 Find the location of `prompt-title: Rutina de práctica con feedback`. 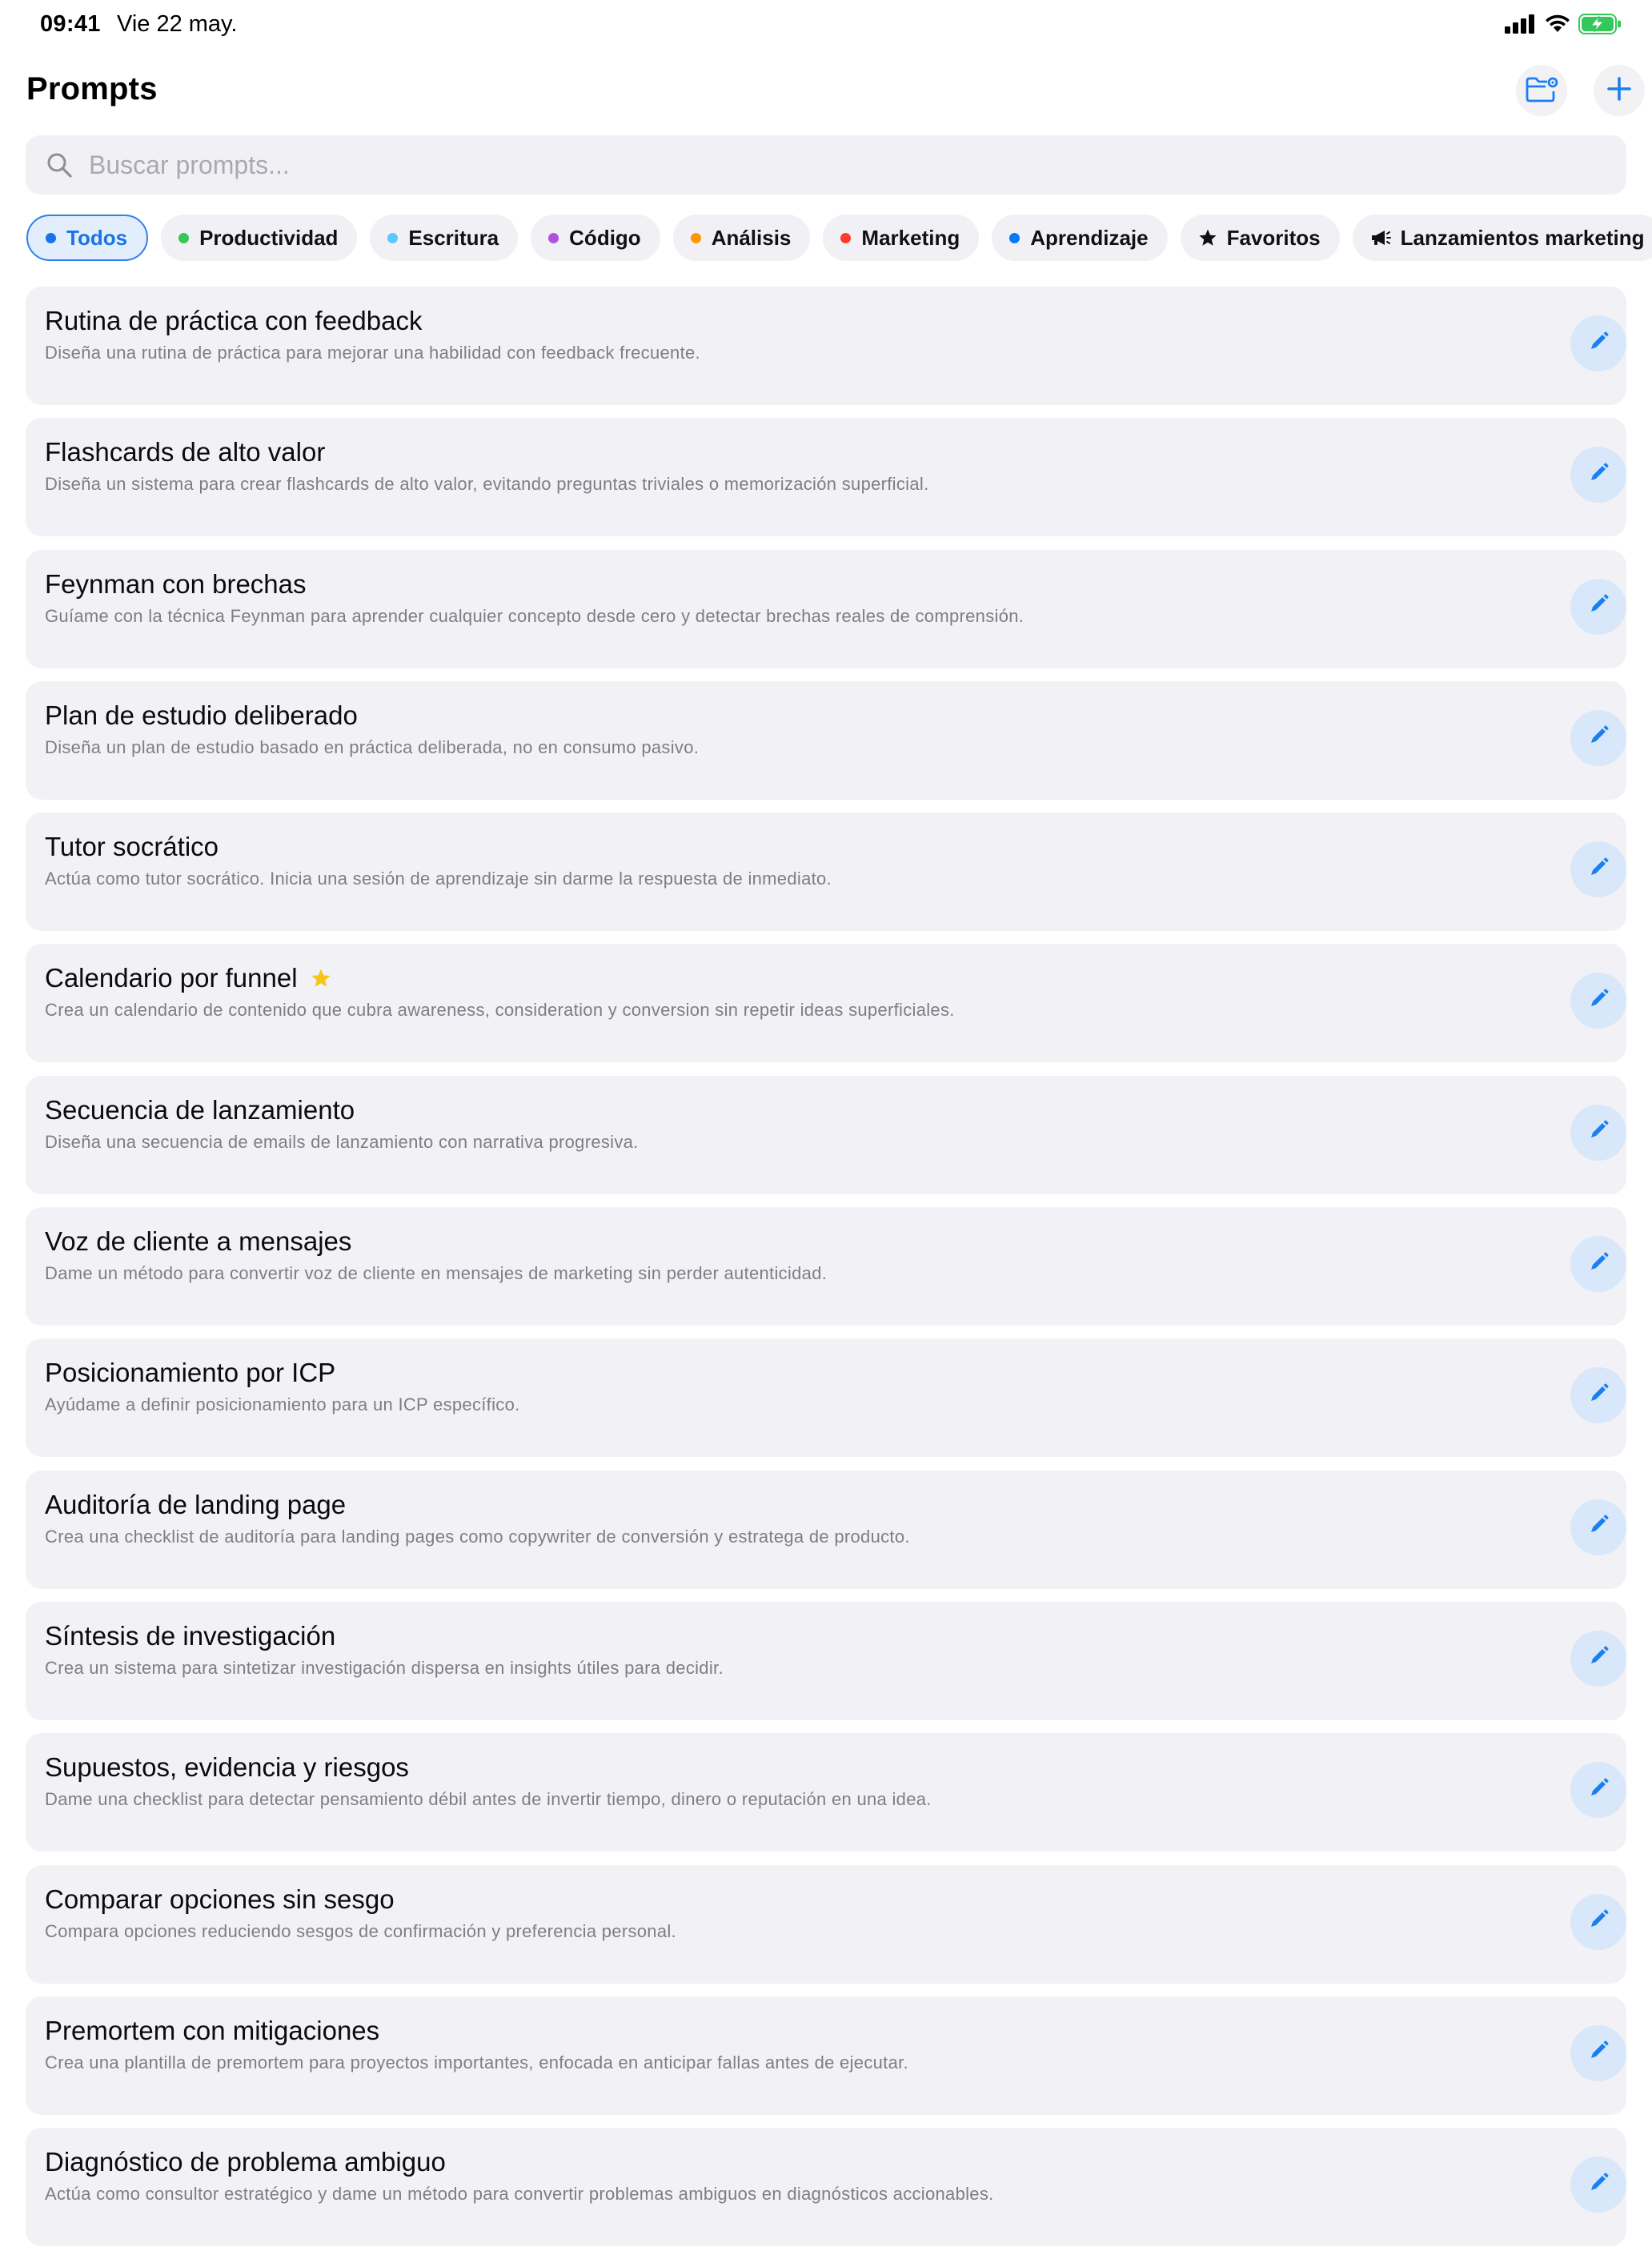

prompt-title: Rutina de práctica con feedback is located at coordinates (233, 321).